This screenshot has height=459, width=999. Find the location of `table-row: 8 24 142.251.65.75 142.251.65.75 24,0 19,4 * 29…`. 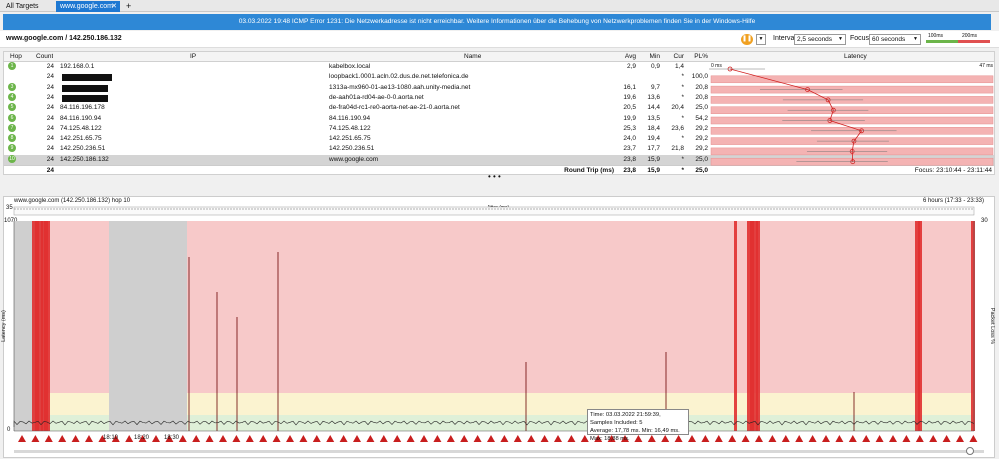

table-row: 8 24 142.251.65.75 142.251.65.75 24,0 19,4 * 29… is located at coordinates (356, 139).